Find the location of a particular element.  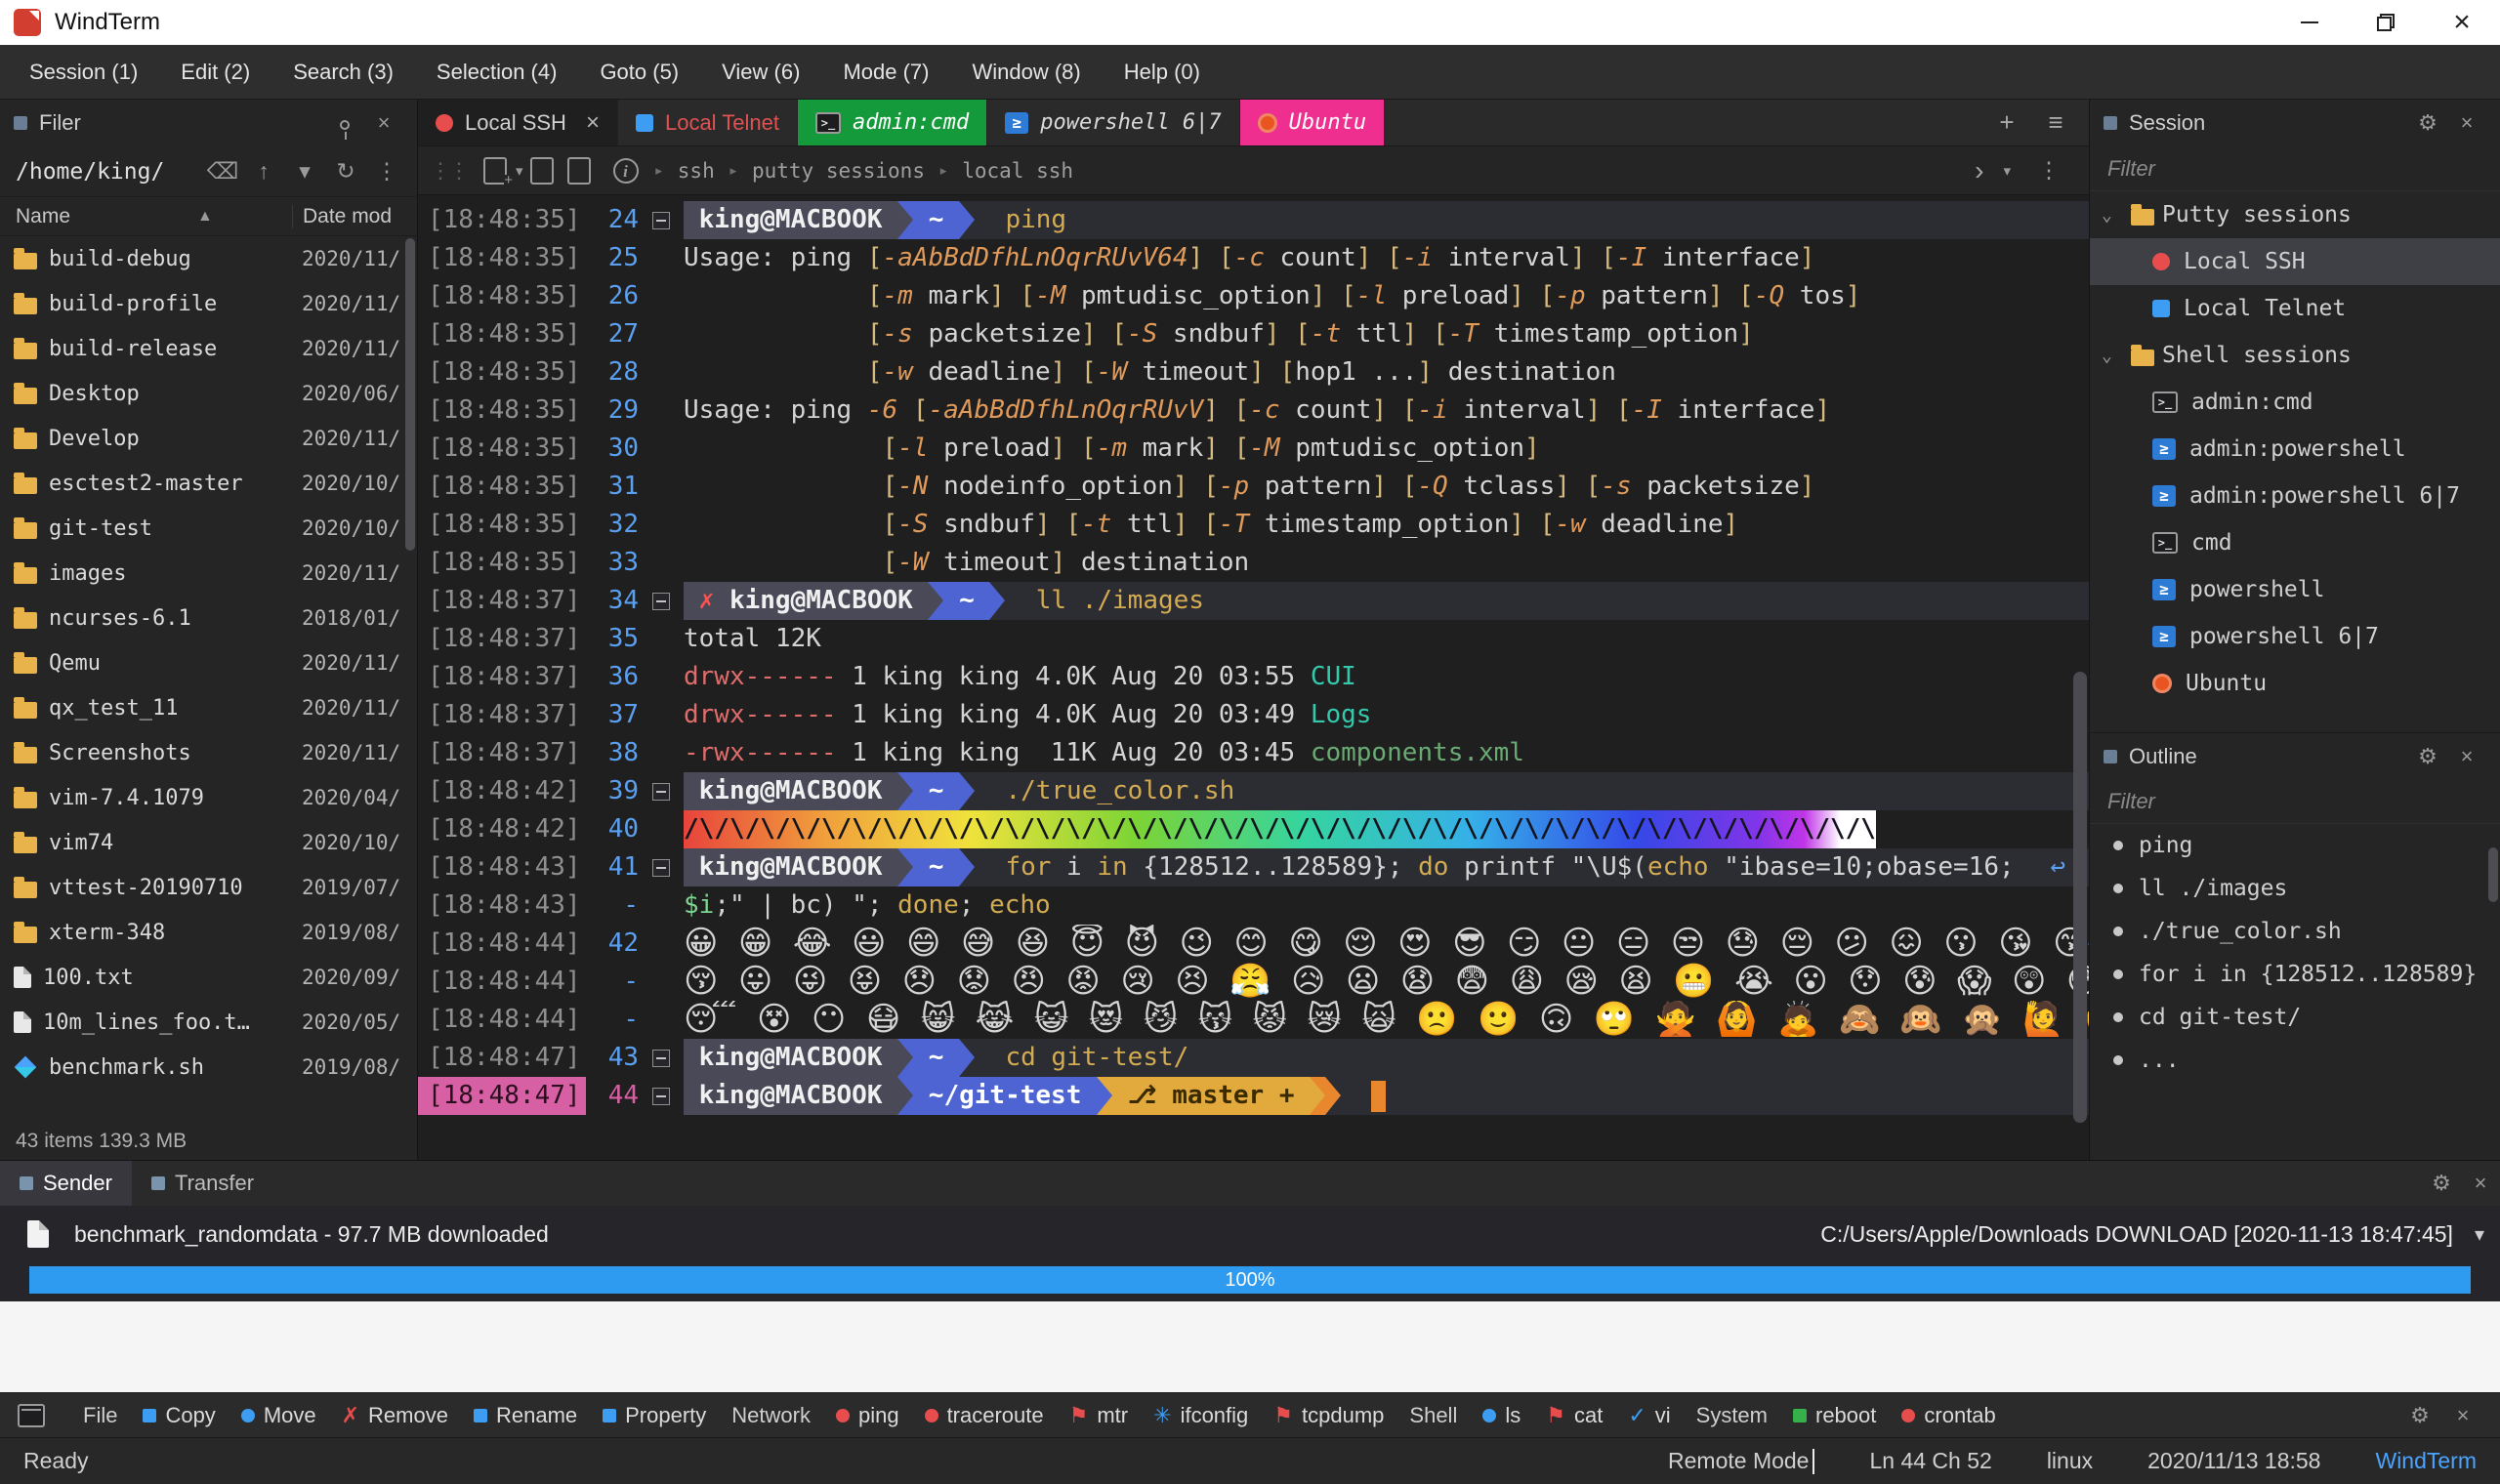

toolbar-item-ifconfig: ✳ ifconfig is located at coordinates (1201, 1416).